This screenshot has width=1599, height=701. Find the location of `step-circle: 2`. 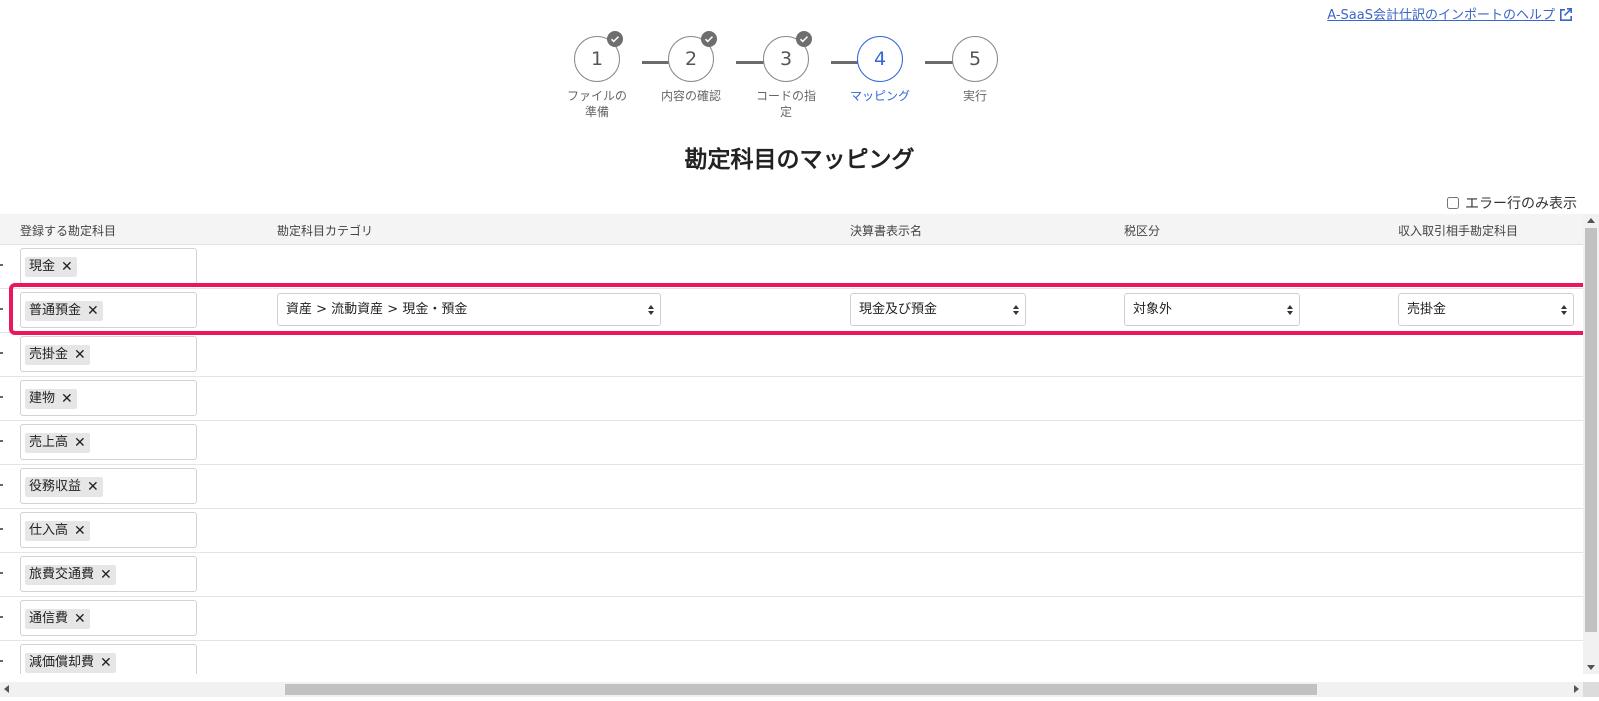

step-circle: 2 is located at coordinates (692, 56).